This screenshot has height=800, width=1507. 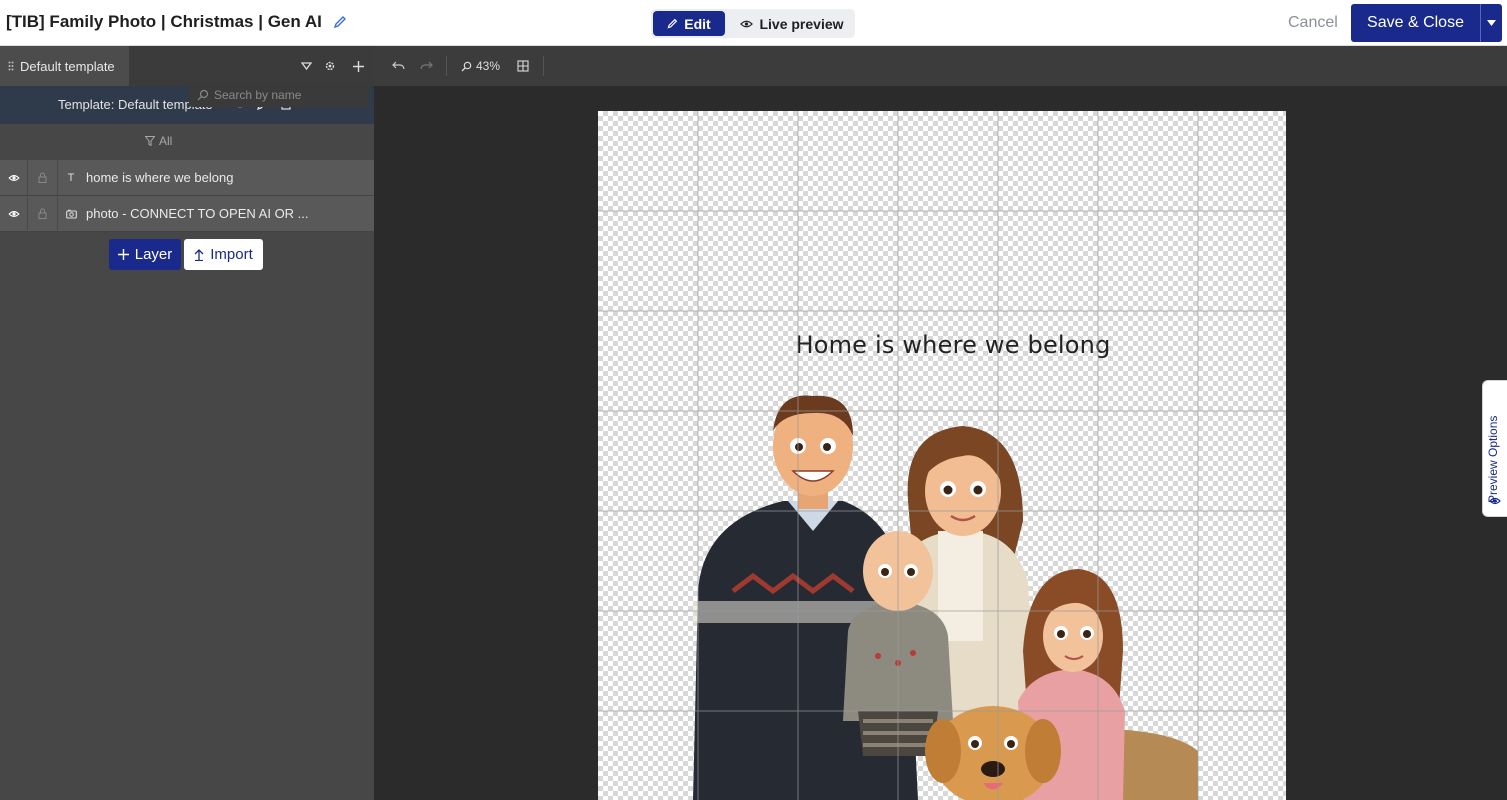 I want to click on mode-toggle: Edit Live preview, so click(x=753, y=23).